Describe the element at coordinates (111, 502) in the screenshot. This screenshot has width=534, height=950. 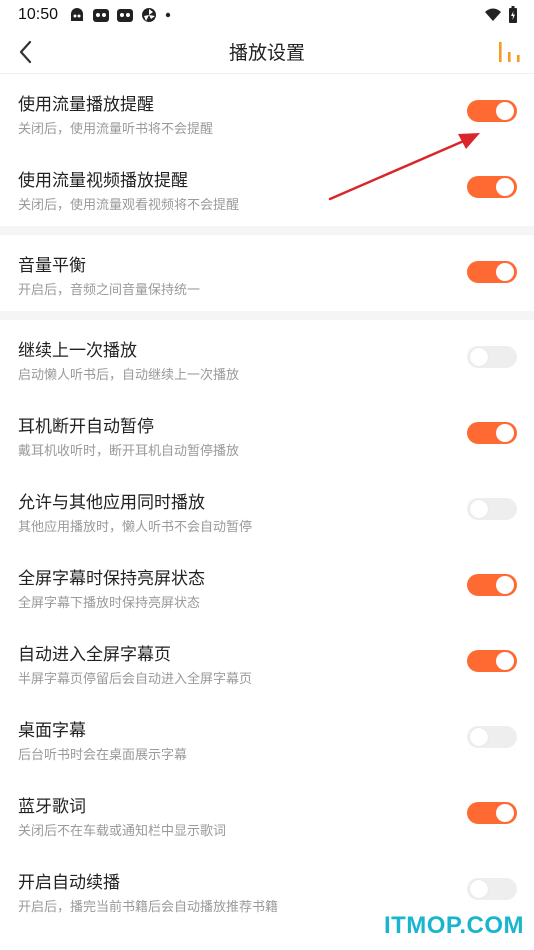
I see `setting-title: 允许与其他应用同时播放` at that location.